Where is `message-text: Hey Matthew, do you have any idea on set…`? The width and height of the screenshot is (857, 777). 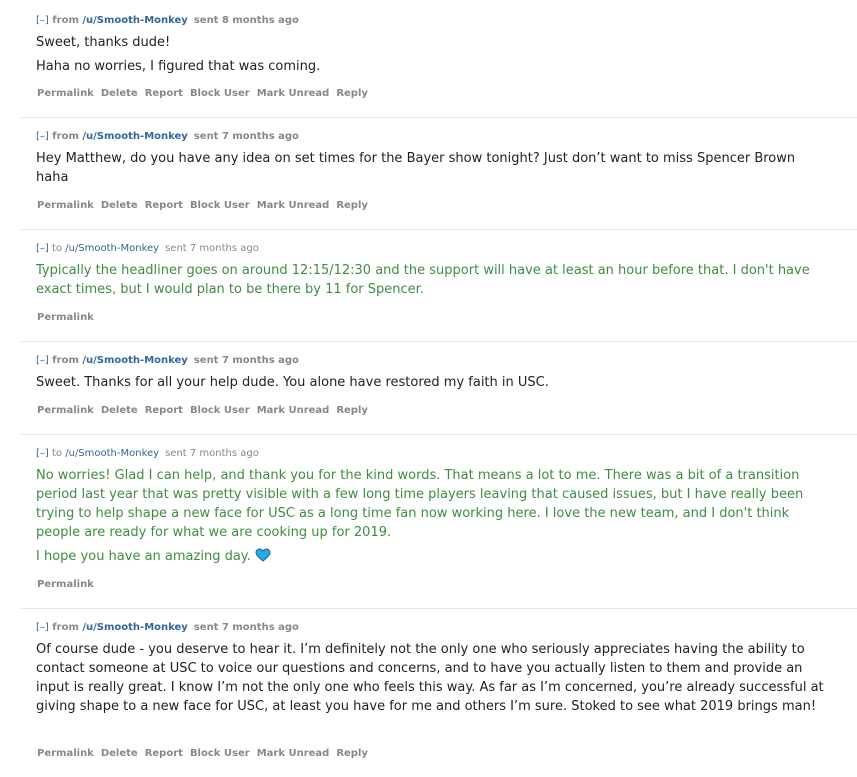
message-text: Hey Matthew, do you have any idea on set… is located at coordinates (416, 168).